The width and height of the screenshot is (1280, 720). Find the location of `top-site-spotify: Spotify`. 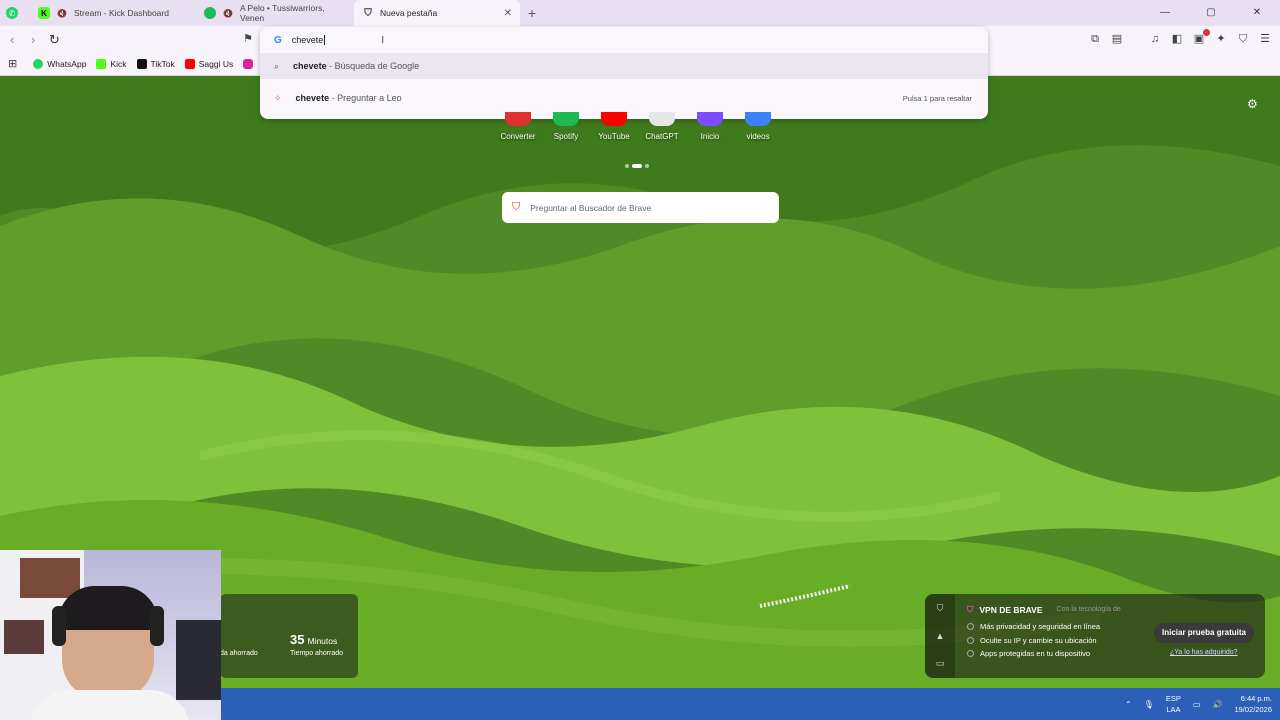

top-site-spotify: Spotify is located at coordinates (566, 126).